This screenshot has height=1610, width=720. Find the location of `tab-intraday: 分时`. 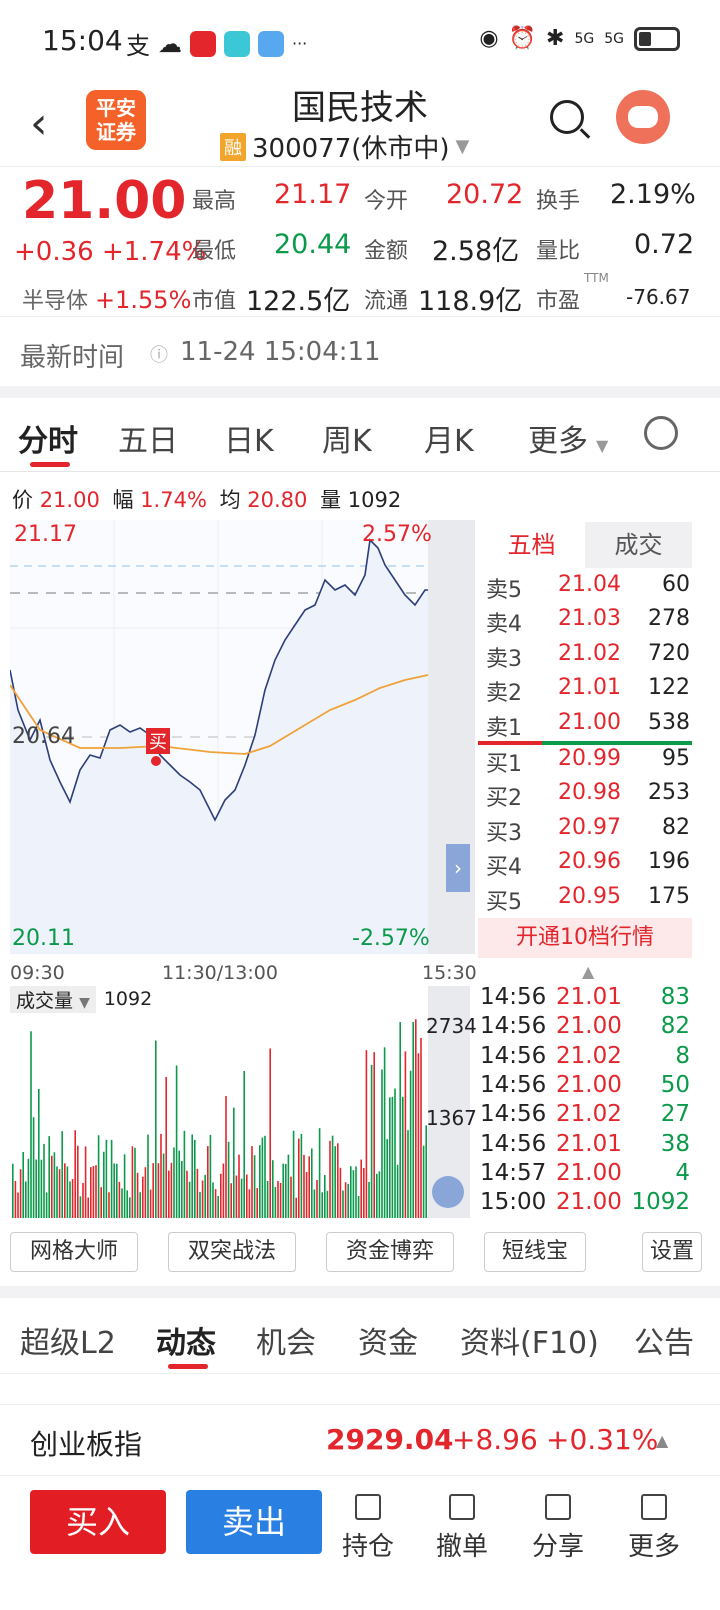

tab-intraday: 分时 is located at coordinates (48, 438).